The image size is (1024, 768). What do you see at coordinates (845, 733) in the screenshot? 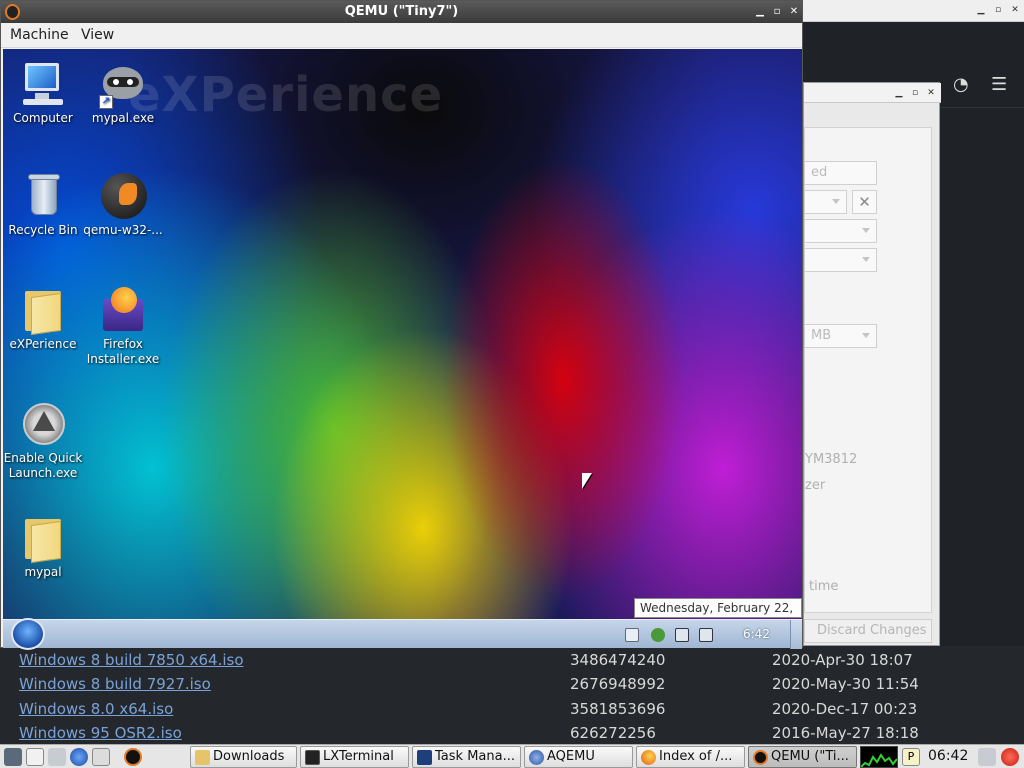
I see `file-date: 2016-May-27 18:18` at bounding box center [845, 733].